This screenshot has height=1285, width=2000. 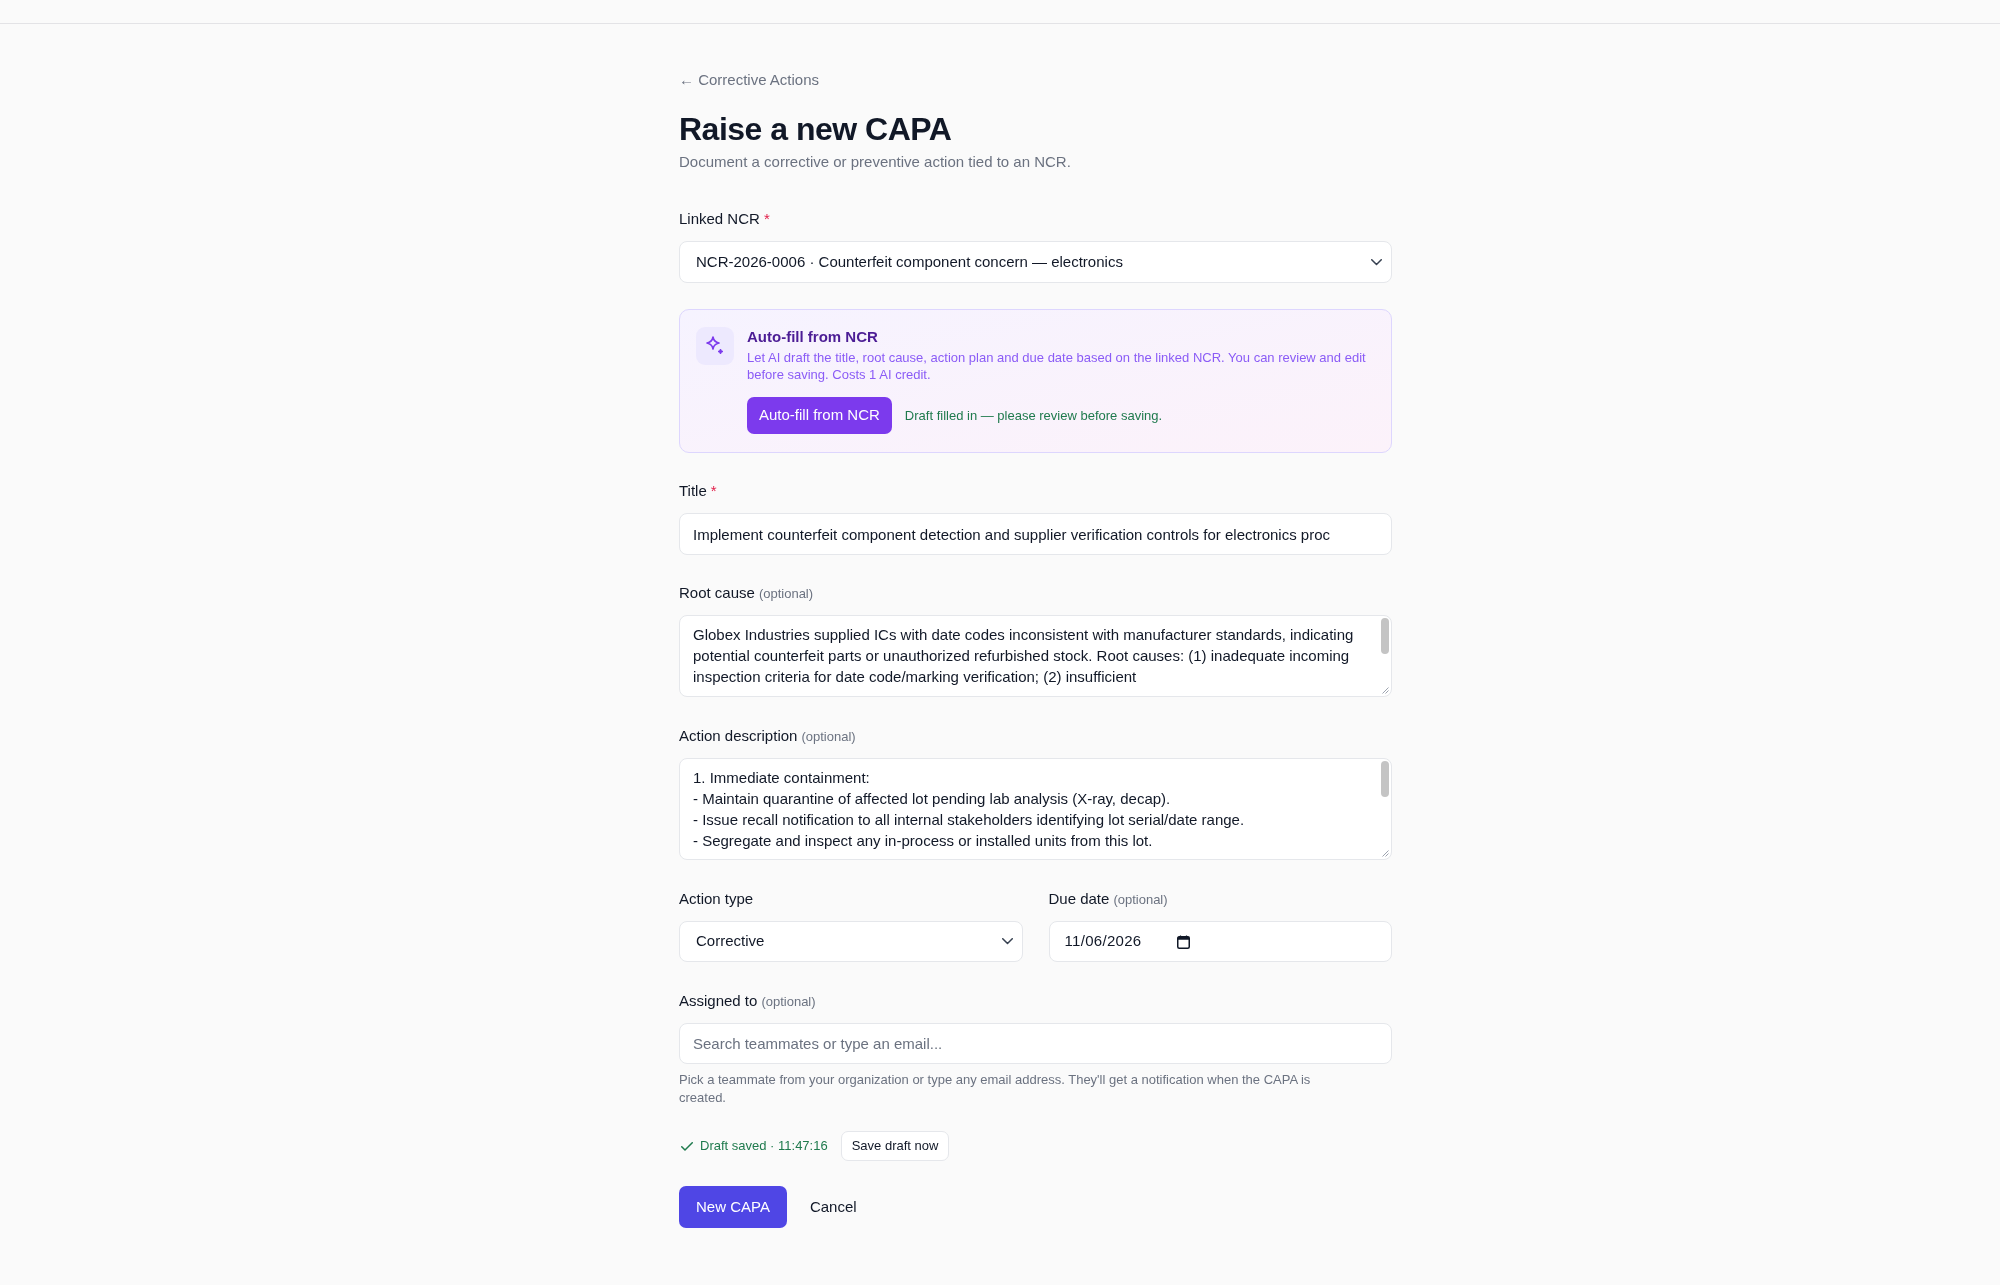 I want to click on field-label: Root cause, so click(x=717, y=593).